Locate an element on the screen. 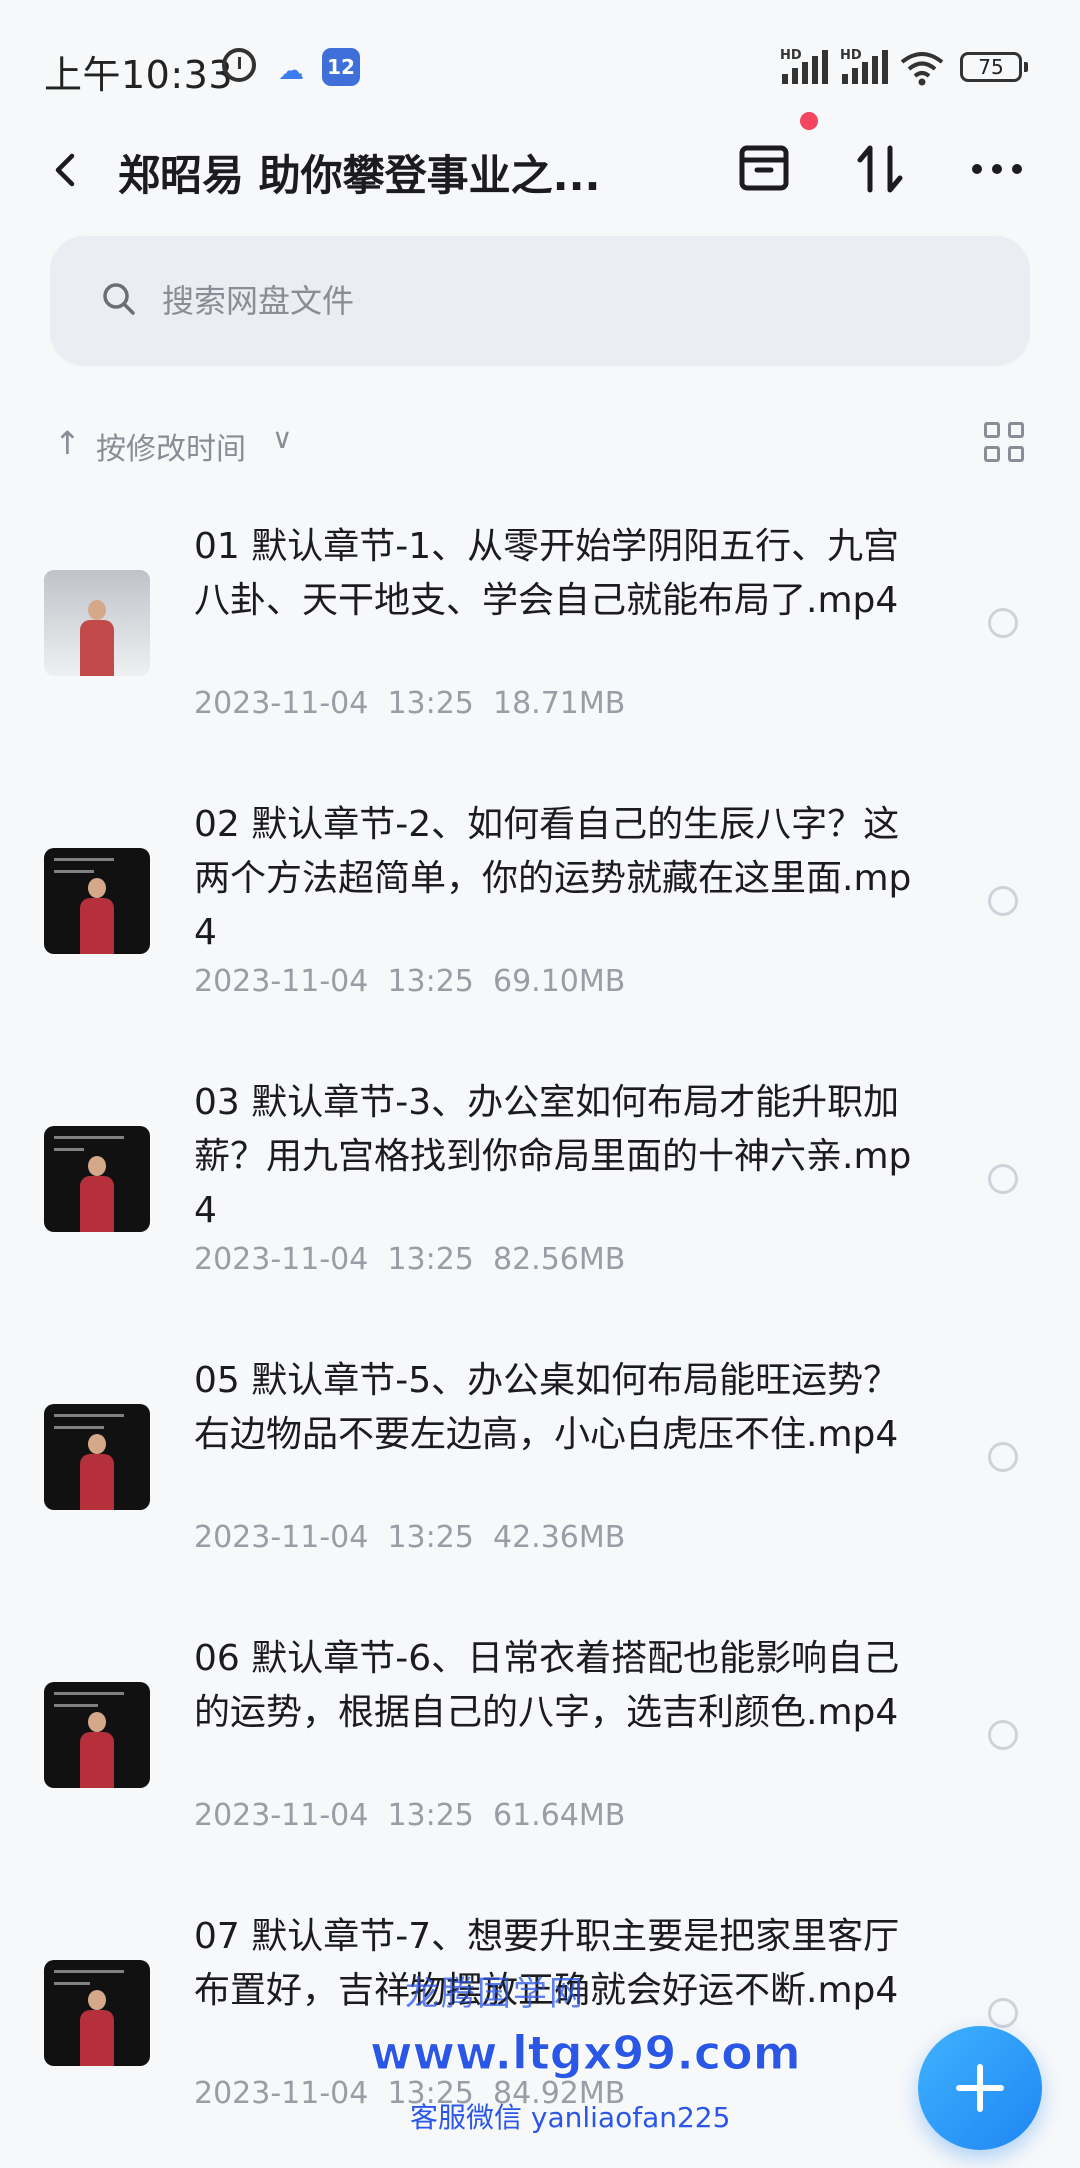 This screenshot has height=2168, width=1080. search-input is located at coordinates (562, 301).